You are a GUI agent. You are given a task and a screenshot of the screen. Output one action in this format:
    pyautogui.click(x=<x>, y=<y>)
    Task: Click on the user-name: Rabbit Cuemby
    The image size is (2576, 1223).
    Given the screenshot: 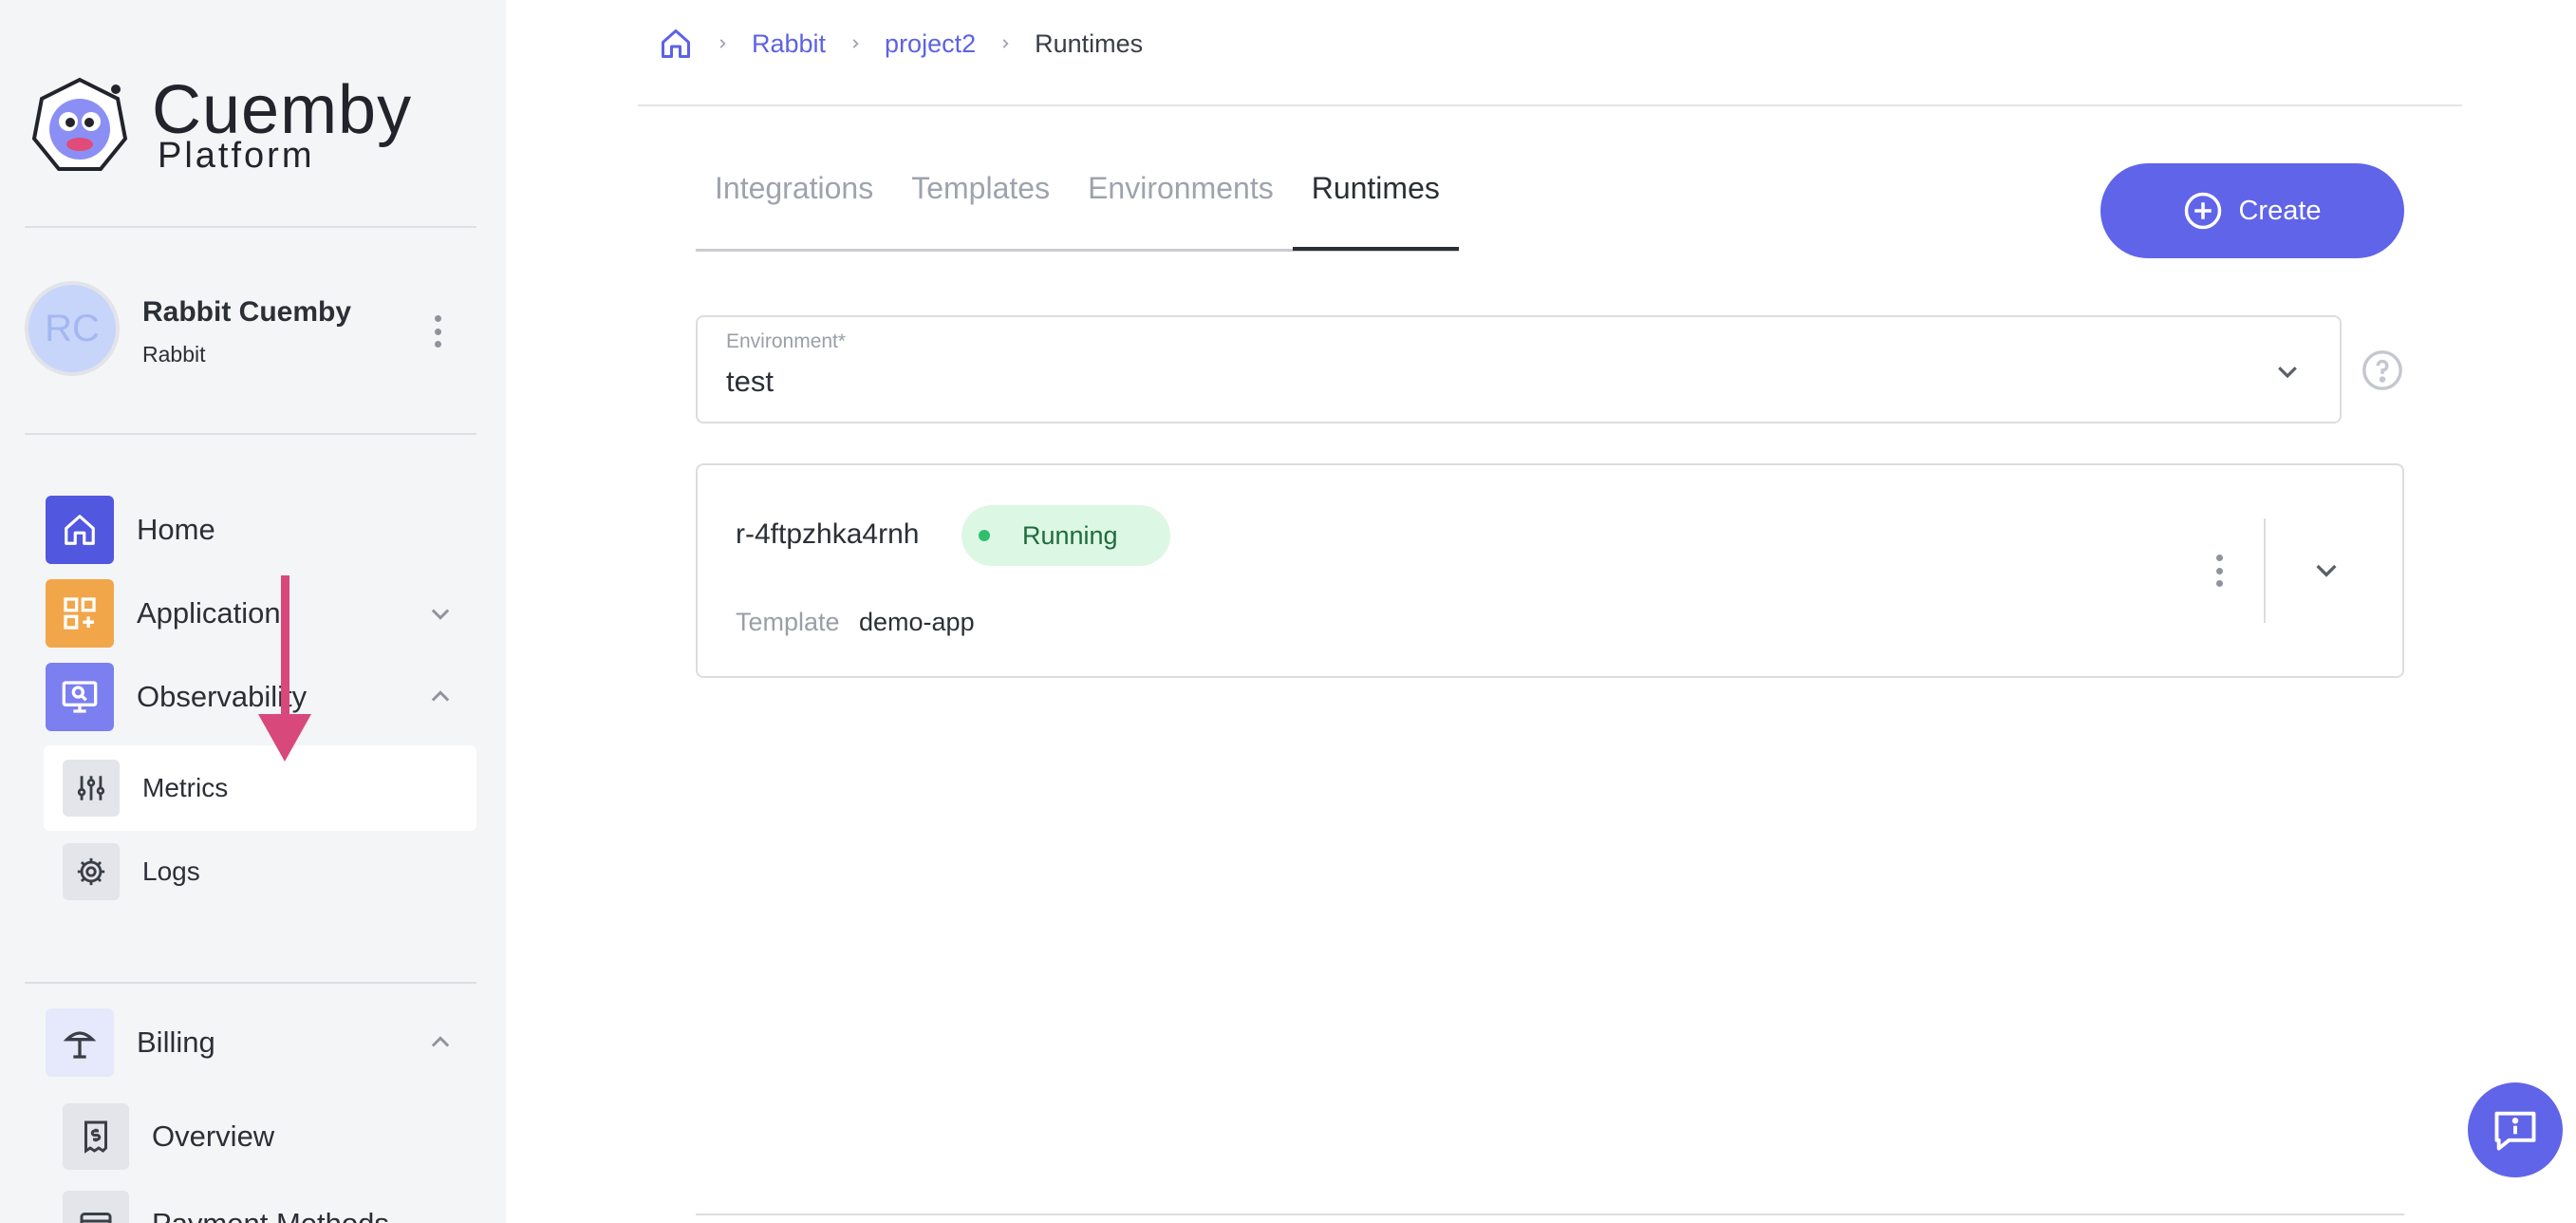 What is the action you would take?
    pyautogui.click(x=247, y=312)
    